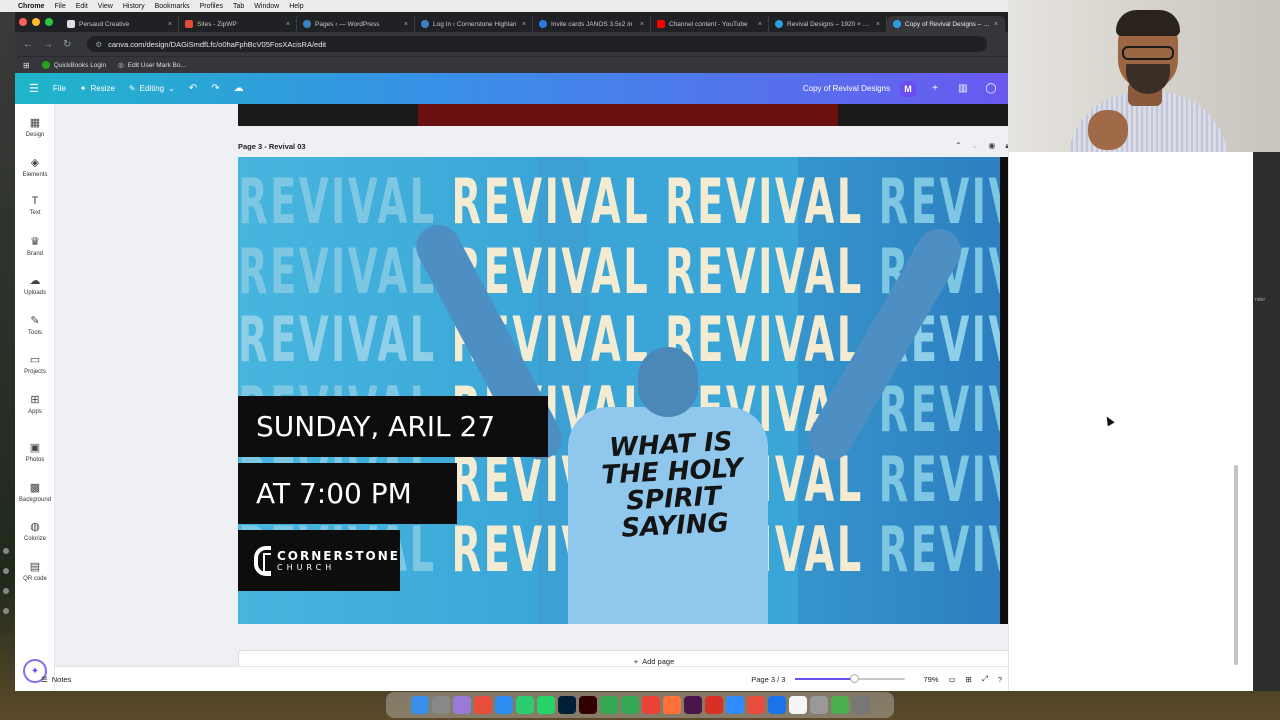 Image resolution: width=1280 pixels, height=720 pixels. What do you see at coordinates (930, 679) in the screenshot?
I see `zoom-level: 79%` at bounding box center [930, 679].